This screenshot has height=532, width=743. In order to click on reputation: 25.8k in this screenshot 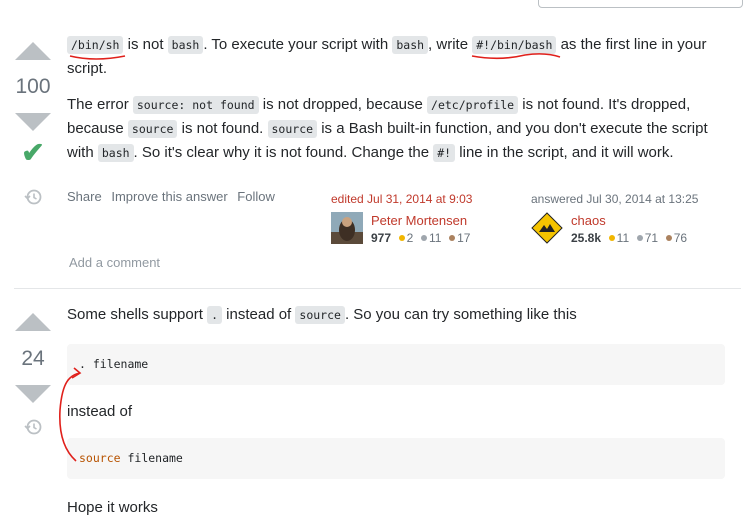, I will do `click(586, 238)`.